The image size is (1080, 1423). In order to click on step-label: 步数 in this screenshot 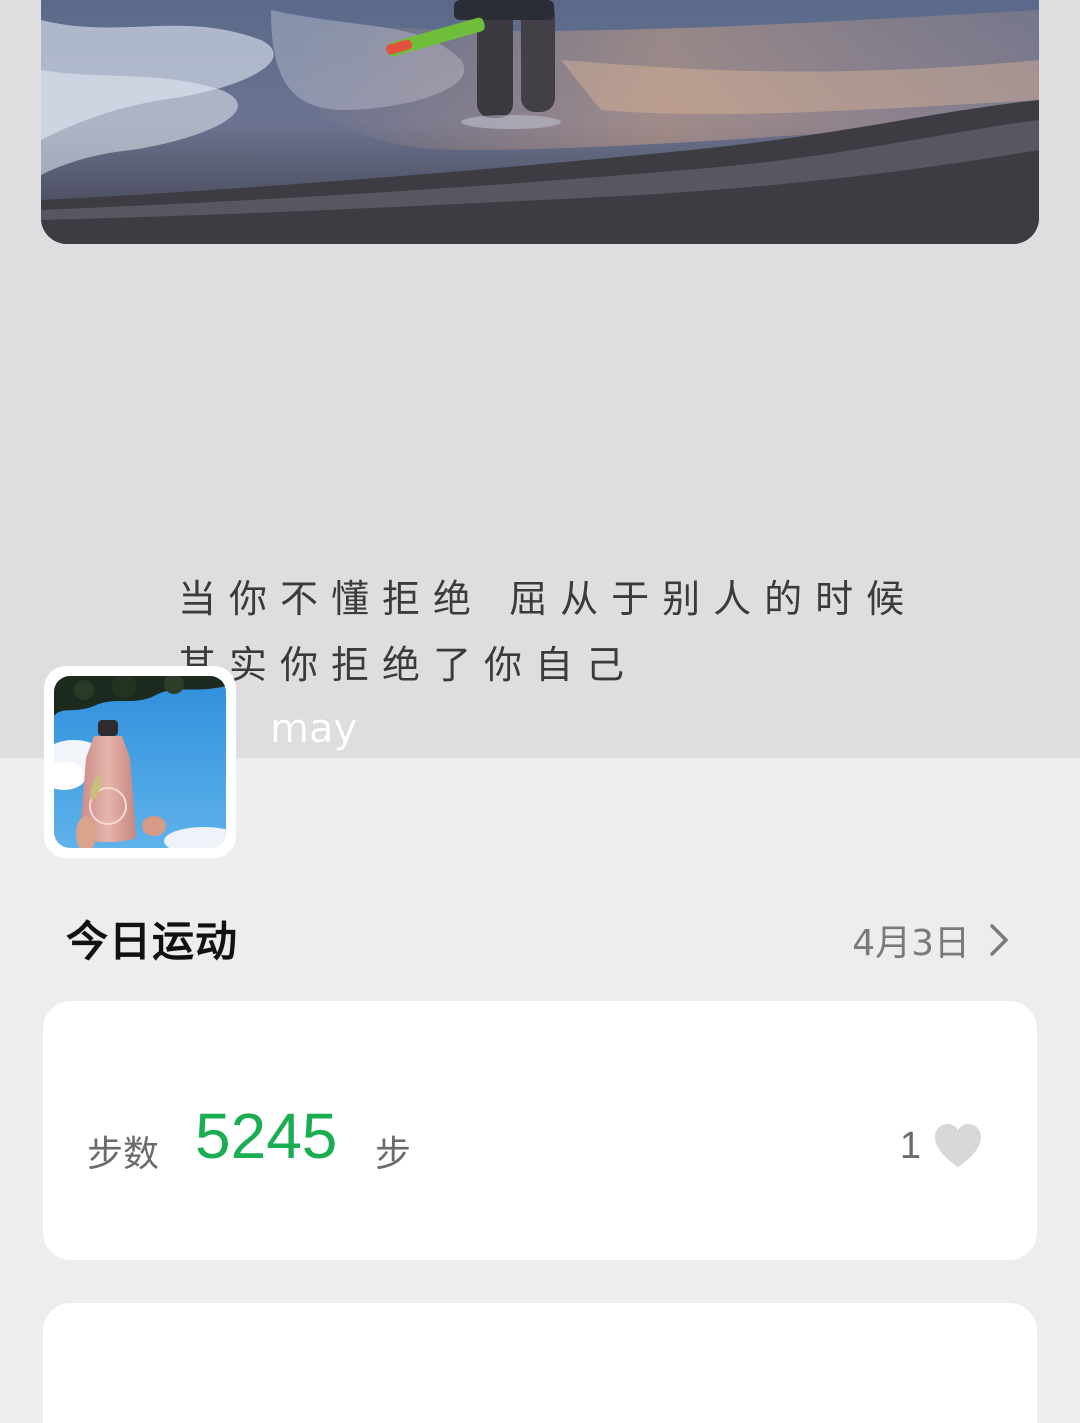, I will do `click(123, 1154)`.